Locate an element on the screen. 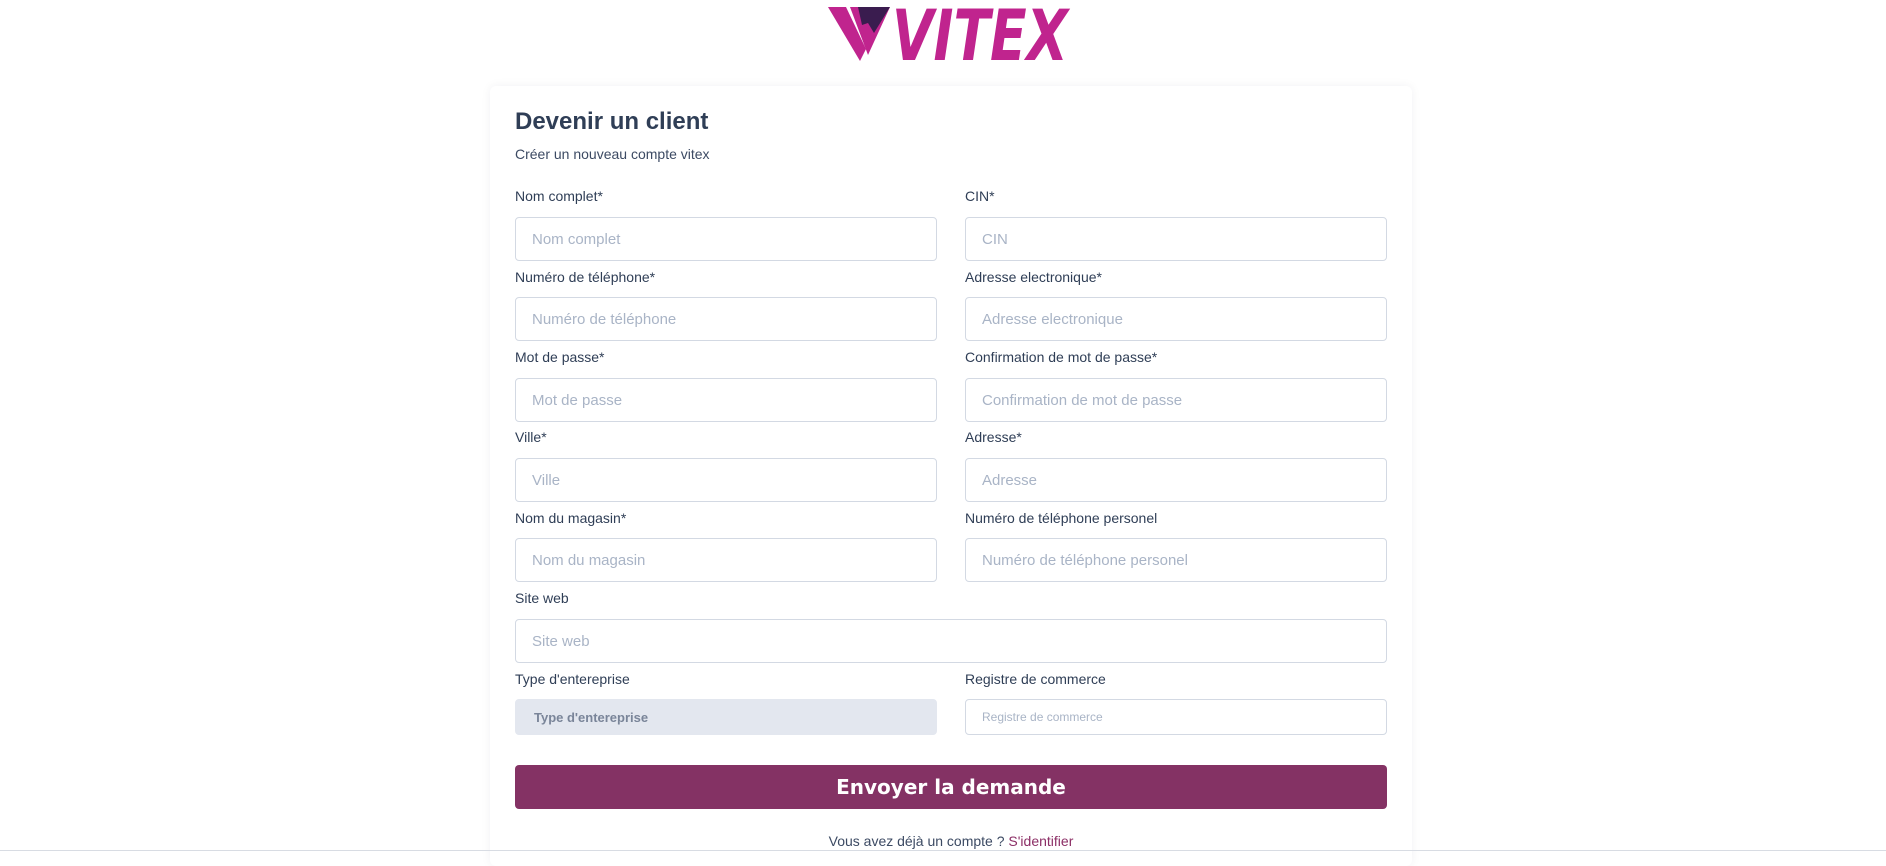 The height and width of the screenshot is (866, 1886). full-name-input is located at coordinates (726, 239).